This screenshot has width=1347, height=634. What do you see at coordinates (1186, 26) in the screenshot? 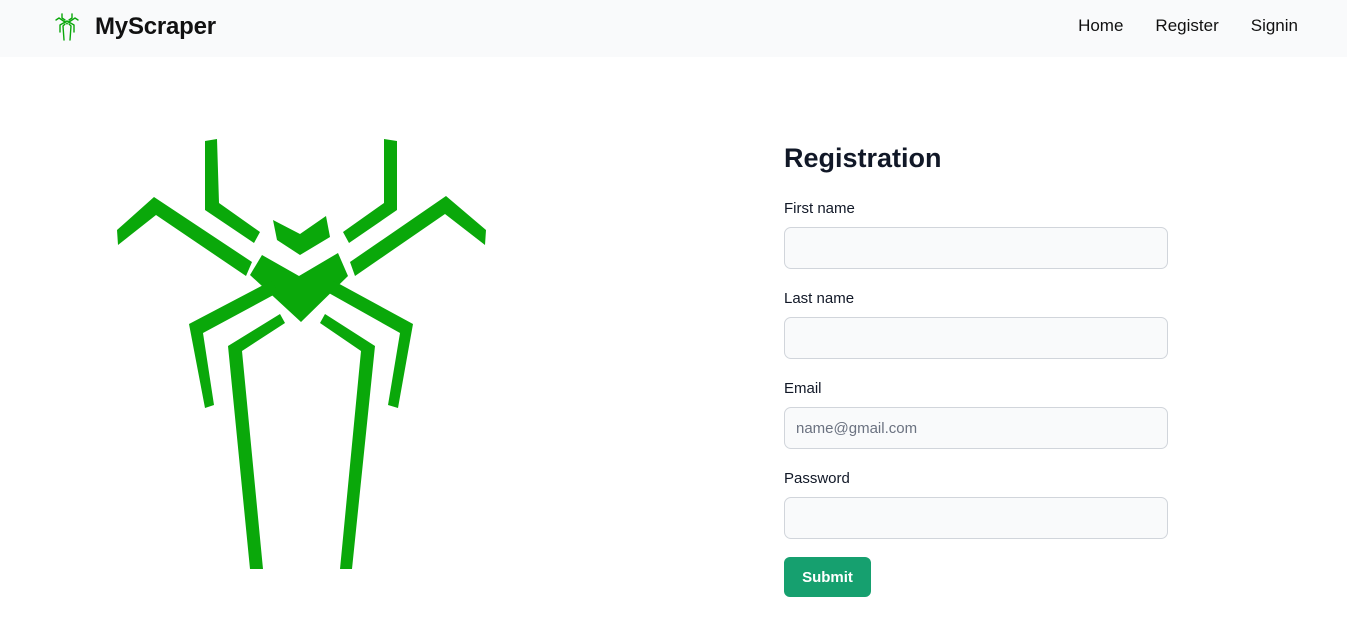
I see `nav-link-register: Register` at bounding box center [1186, 26].